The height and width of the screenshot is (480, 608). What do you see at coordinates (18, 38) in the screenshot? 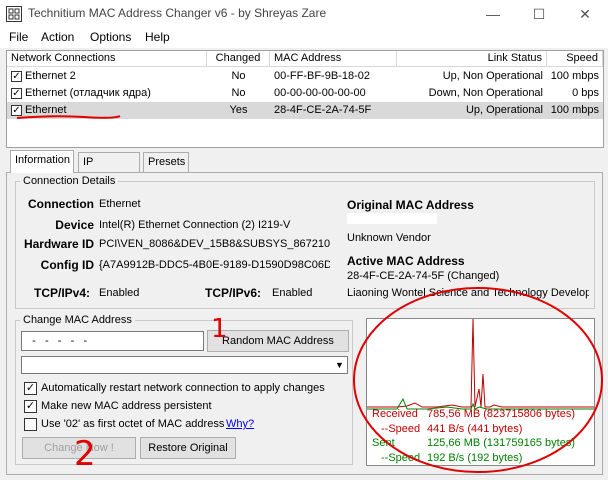
I see `menu-file: File` at bounding box center [18, 38].